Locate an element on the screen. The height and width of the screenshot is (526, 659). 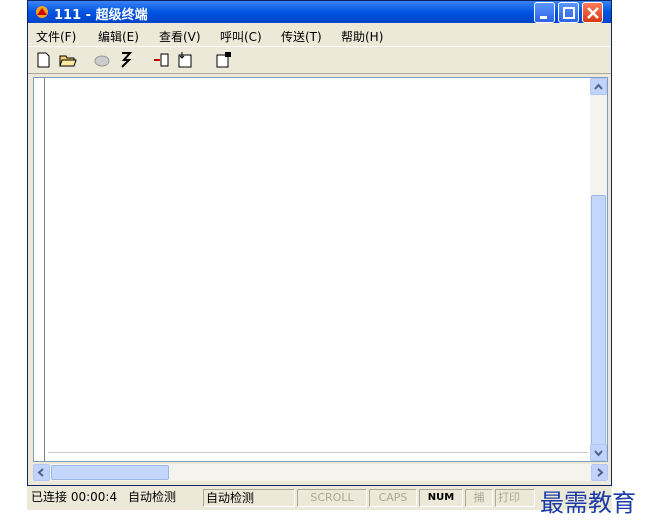
window-title: 111 - 超级终端 is located at coordinates (101, 15).